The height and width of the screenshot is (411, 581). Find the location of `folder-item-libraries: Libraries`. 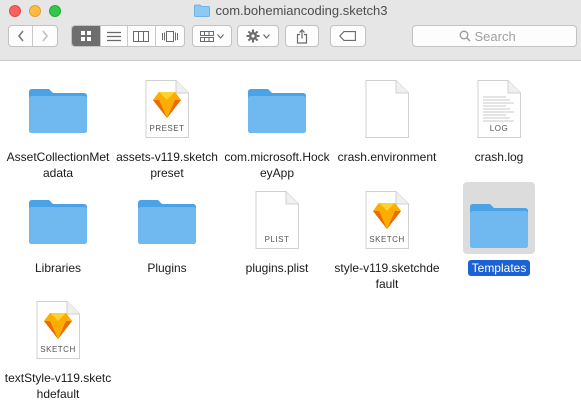

folder-item-libraries: Libraries is located at coordinates (58, 231).